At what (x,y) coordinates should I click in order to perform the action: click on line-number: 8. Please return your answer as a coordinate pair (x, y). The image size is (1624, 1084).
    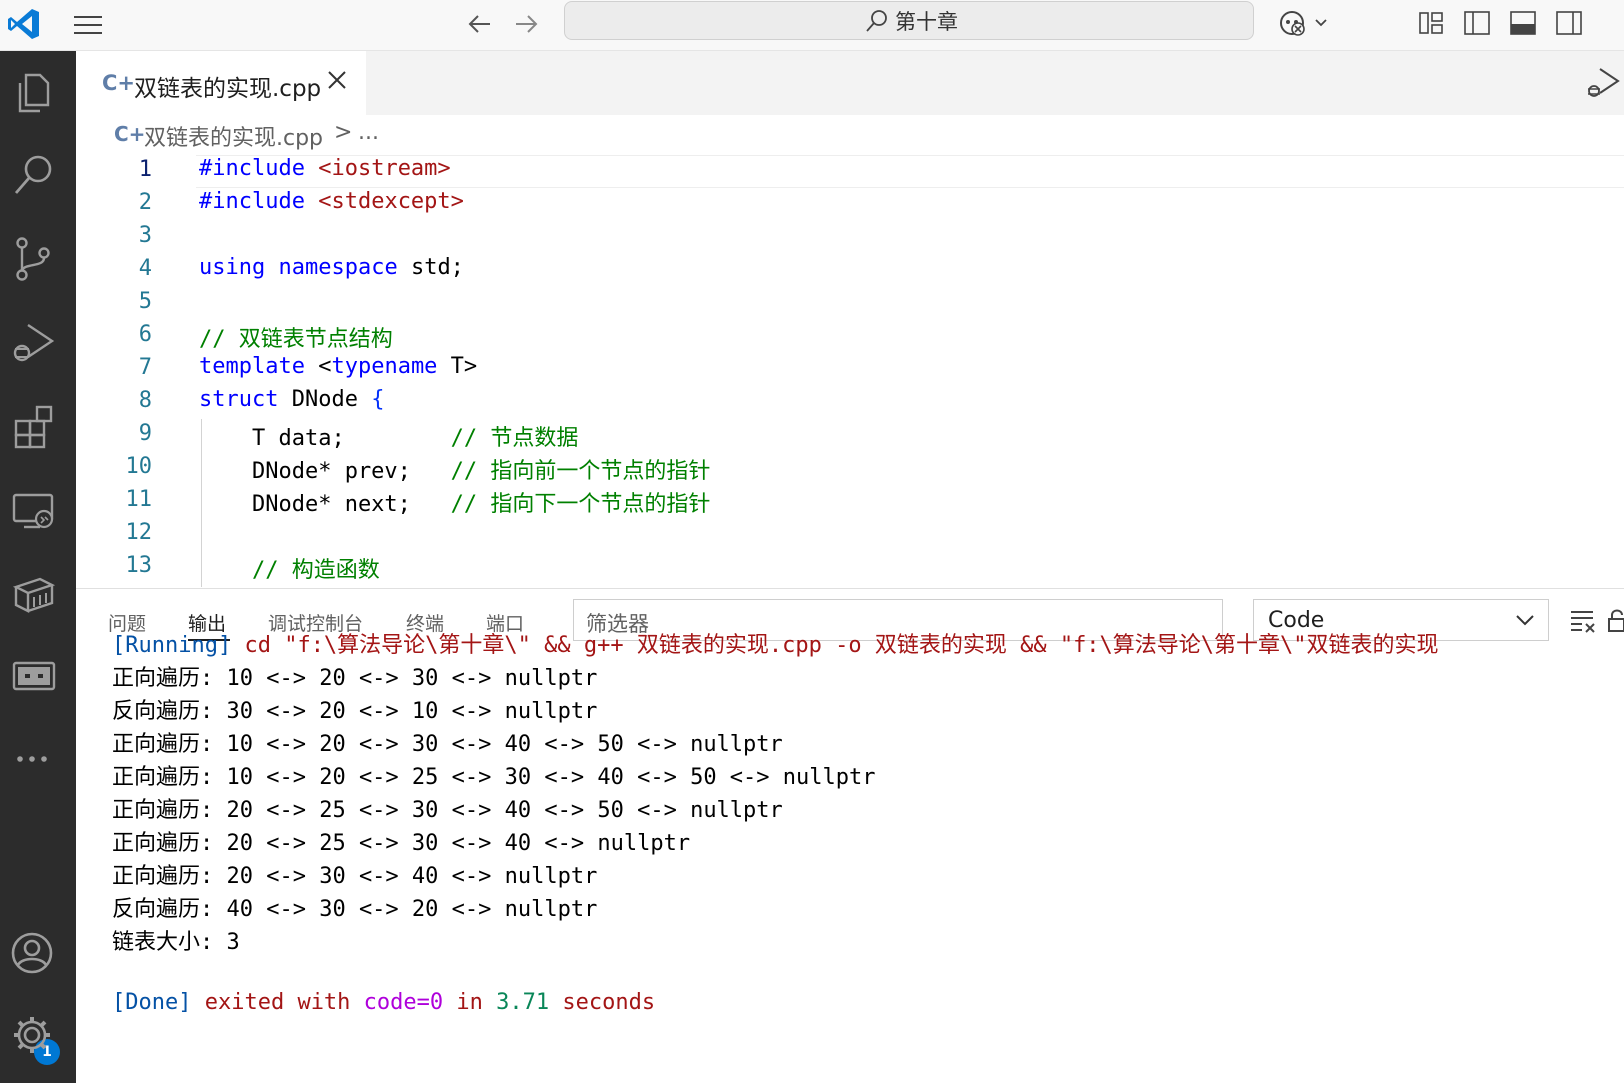
    Looking at the image, I should click on (145, 400).